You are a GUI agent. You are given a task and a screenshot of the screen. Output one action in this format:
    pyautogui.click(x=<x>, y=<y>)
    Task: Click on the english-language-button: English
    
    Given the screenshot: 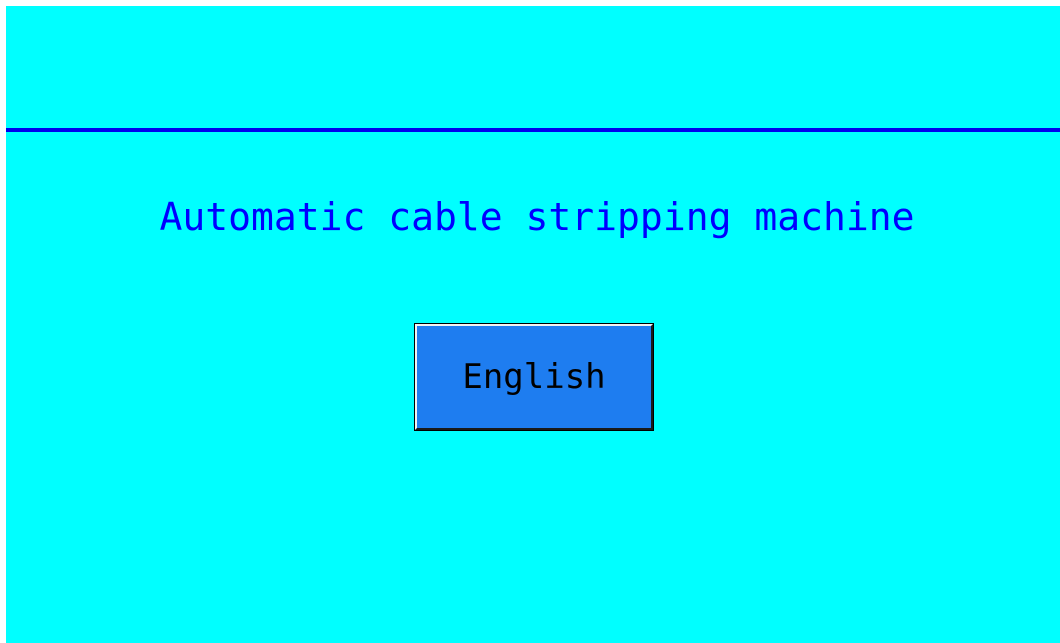 What is the action you would take?
    pyautogui.click(x=534, y=377)
    